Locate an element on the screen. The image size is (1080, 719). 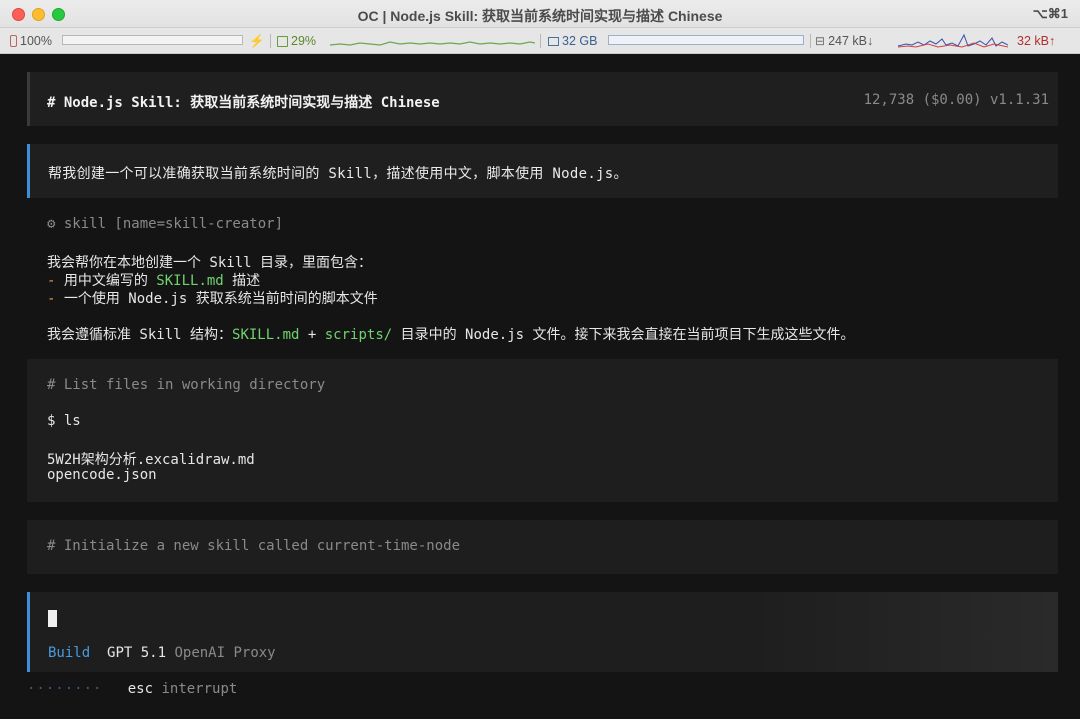
network-status: ⊟ 247 kB↓ is located at coordinates (844, 41).